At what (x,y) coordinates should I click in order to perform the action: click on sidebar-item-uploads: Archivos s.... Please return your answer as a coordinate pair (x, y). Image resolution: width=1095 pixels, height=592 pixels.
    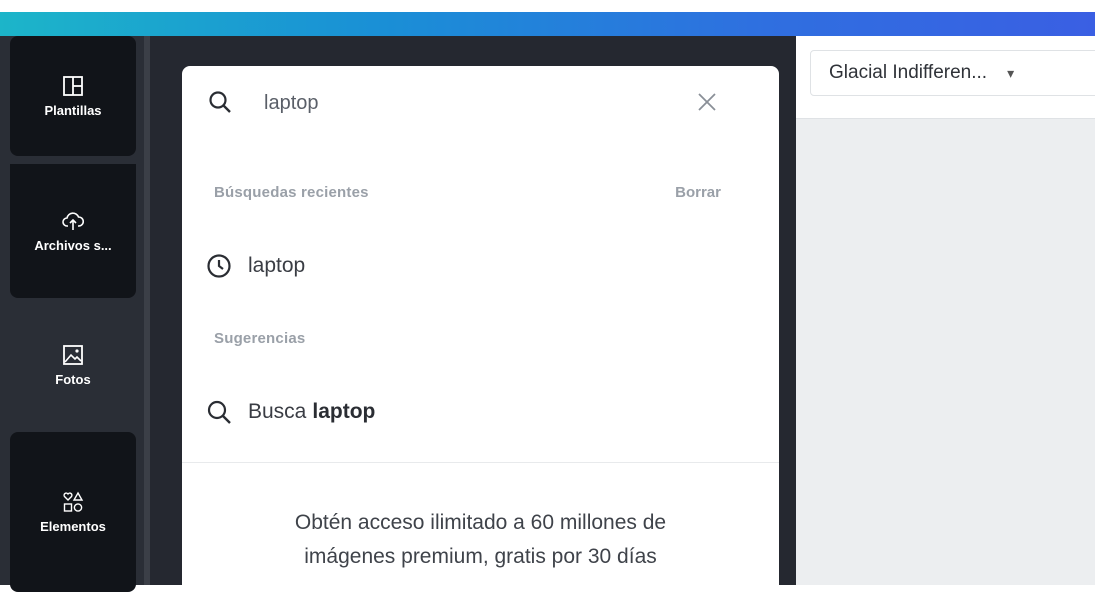
    Looking at the image, I should click on (73, 231).